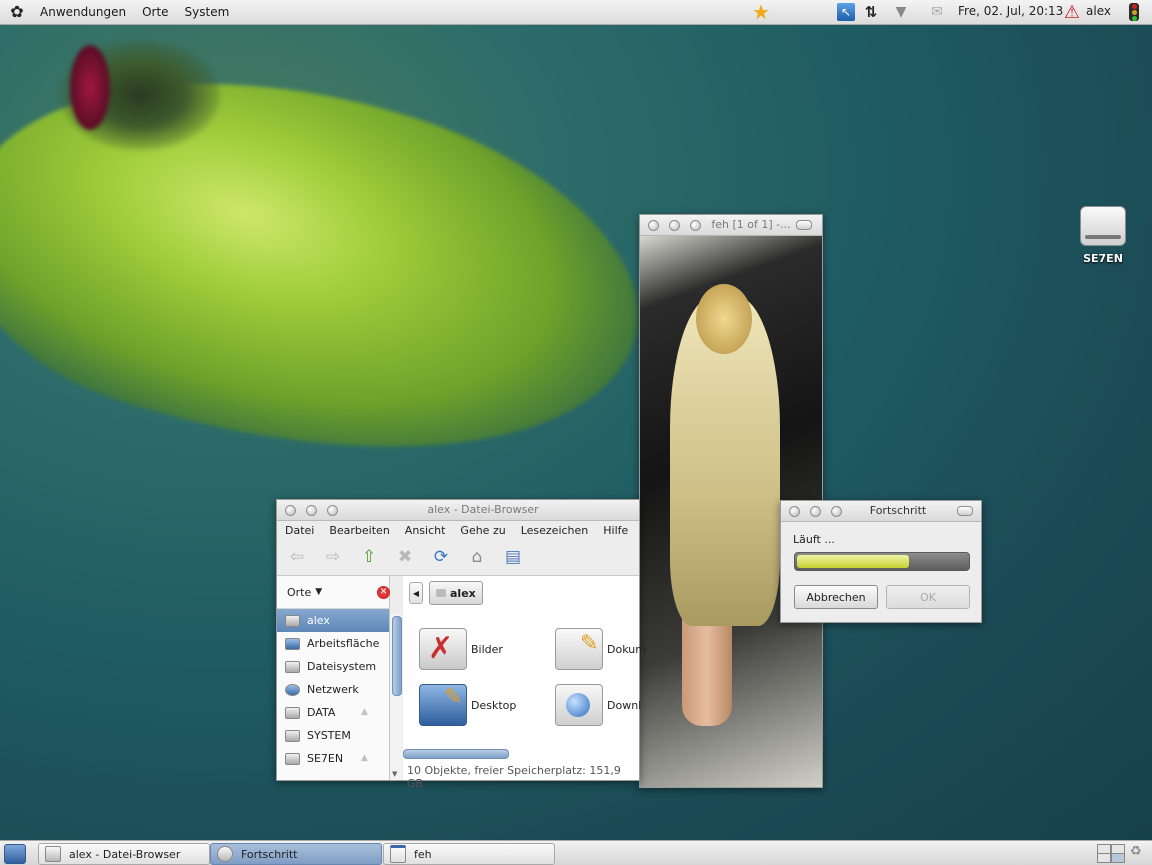  I want to click on breadcrumb-label: alex, so click(463, 593).